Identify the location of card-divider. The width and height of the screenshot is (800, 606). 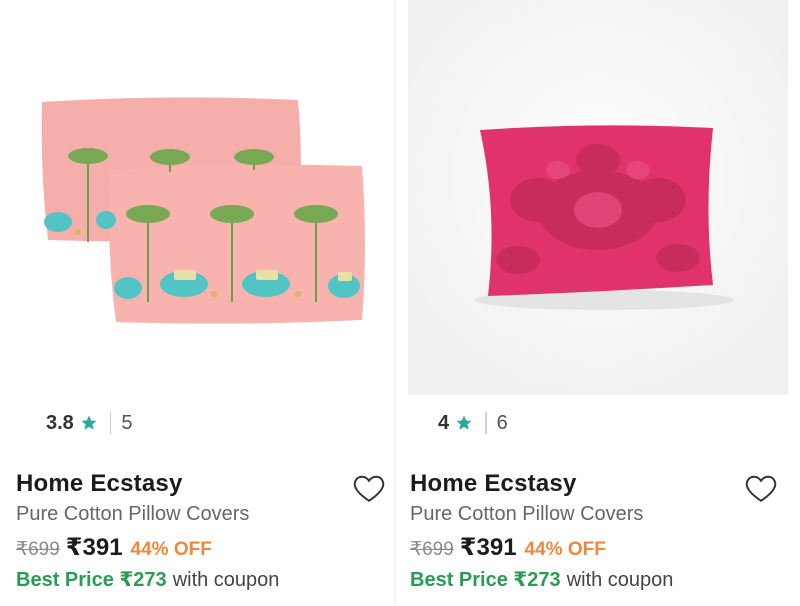
(395, 303).